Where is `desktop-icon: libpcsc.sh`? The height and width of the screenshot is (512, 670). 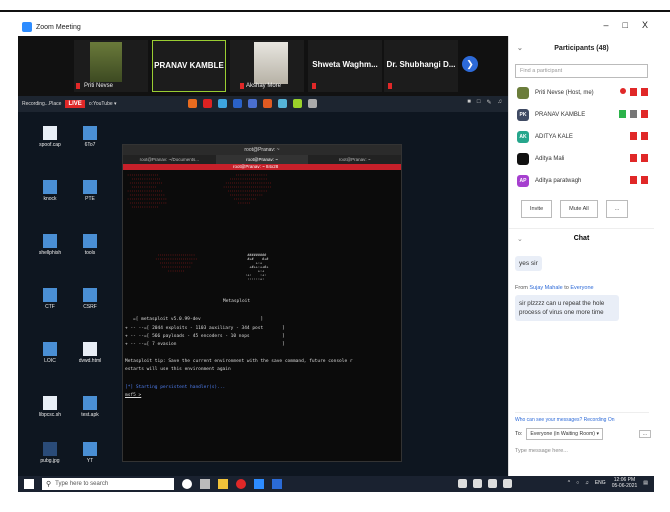 desktop-icon: libpcsc.sh is located at coordinates (50, 407).